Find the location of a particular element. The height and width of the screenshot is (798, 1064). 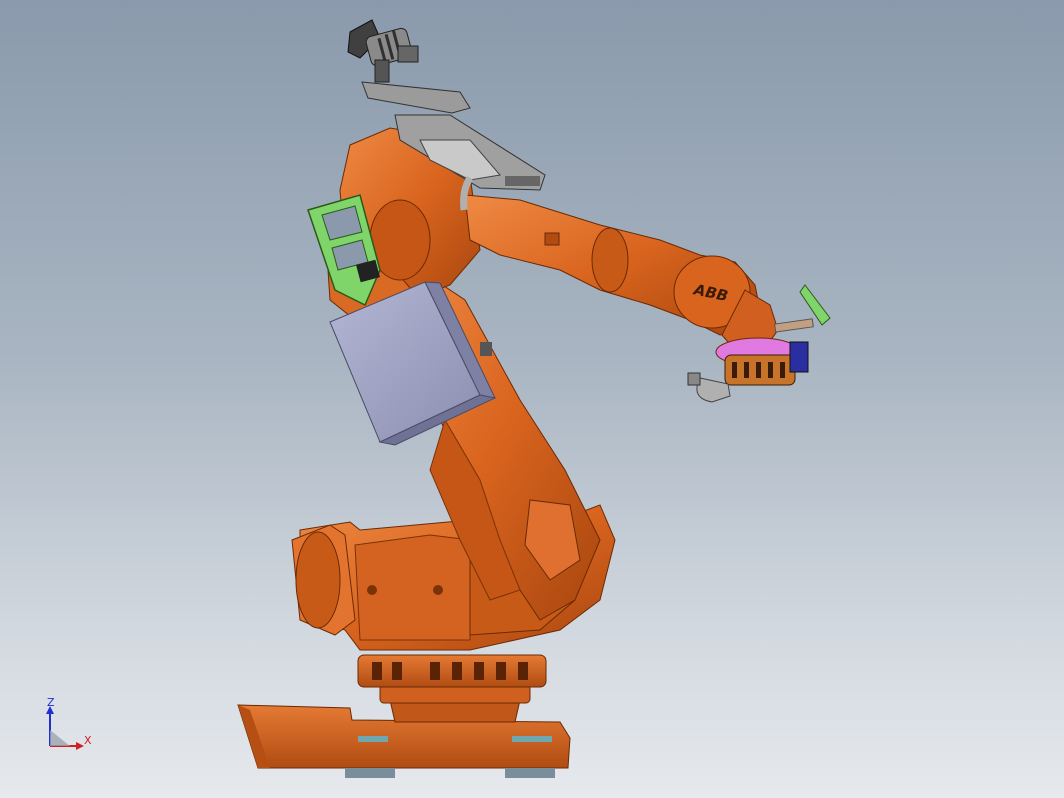

x-axis-label: X is located at coordinates (88, 740).